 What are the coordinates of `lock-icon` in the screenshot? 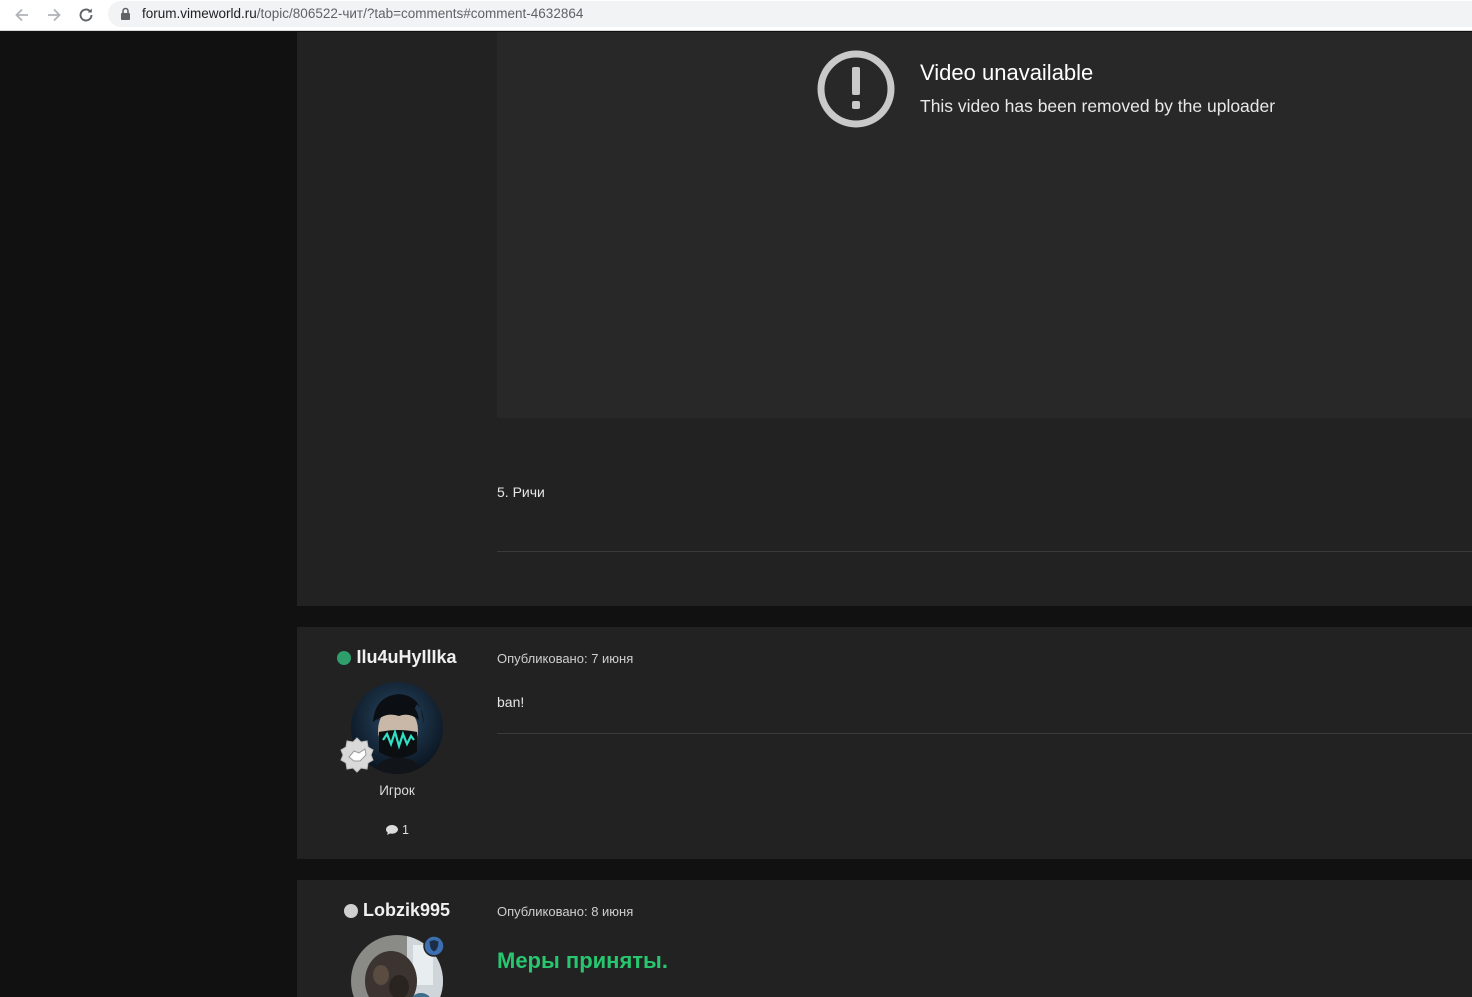 It's located at (125, 13).